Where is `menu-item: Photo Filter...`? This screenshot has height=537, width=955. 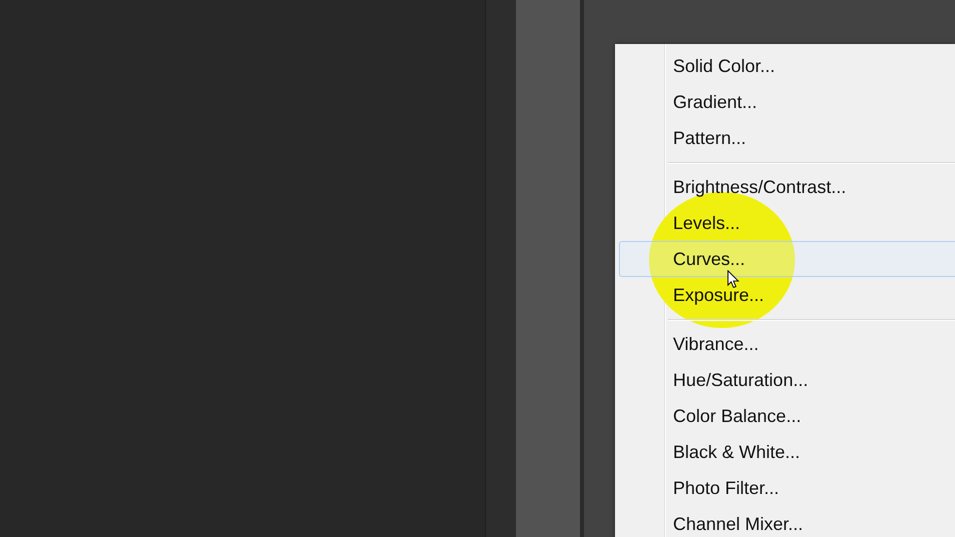 menu-item: Photo Filter... is located at coordinates (787, 488).